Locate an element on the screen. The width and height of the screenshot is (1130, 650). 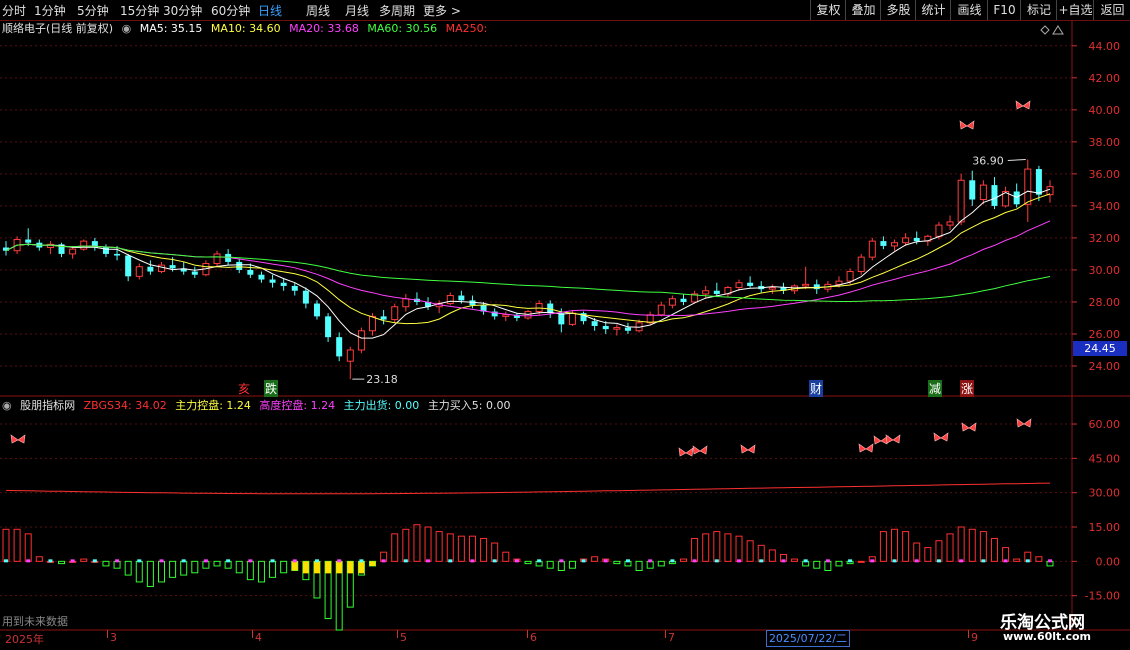
collapse-icon: ◉ is located at coordinates (127, 28).